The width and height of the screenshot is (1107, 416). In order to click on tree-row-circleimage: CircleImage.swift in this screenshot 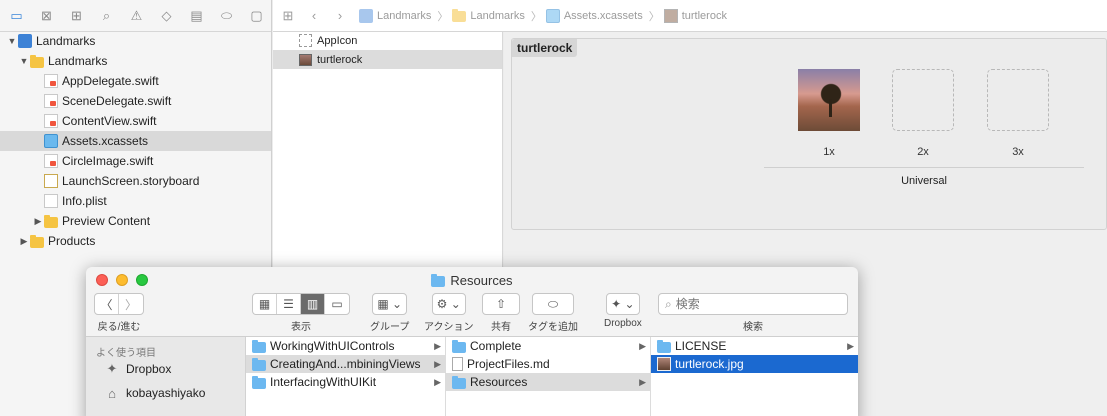, I will do `click(135, 161)`.